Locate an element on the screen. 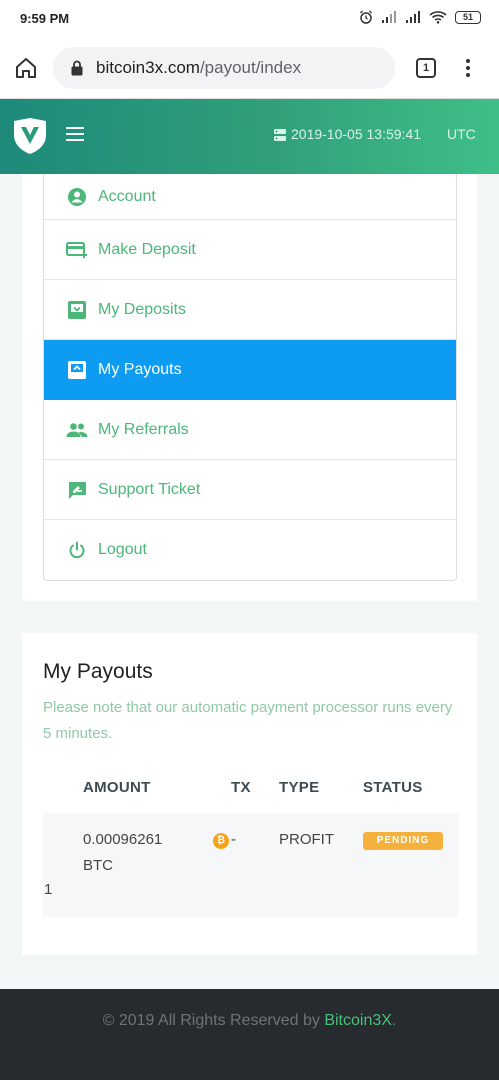 The height and width of the screenshot is (1080, 499). copyright-end: . is located at coordinates (394, 1020).